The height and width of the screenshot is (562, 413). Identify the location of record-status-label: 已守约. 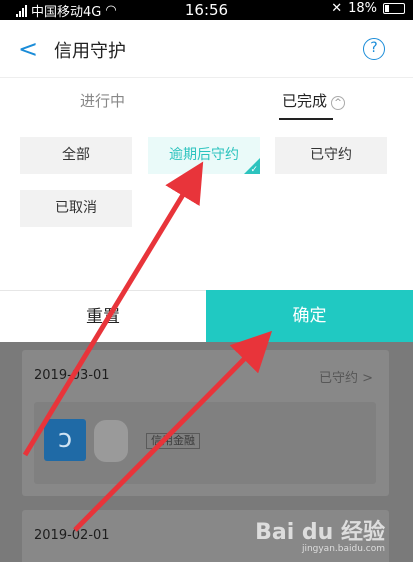
(338, 378).